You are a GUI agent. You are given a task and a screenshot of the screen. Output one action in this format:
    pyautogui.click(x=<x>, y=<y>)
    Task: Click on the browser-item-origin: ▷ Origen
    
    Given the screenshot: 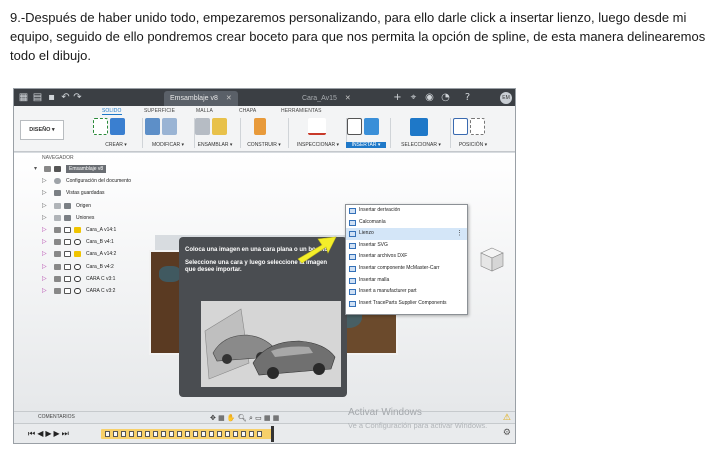 What is the action you would take?
    pyautogui.click(x=96, y=206)
    